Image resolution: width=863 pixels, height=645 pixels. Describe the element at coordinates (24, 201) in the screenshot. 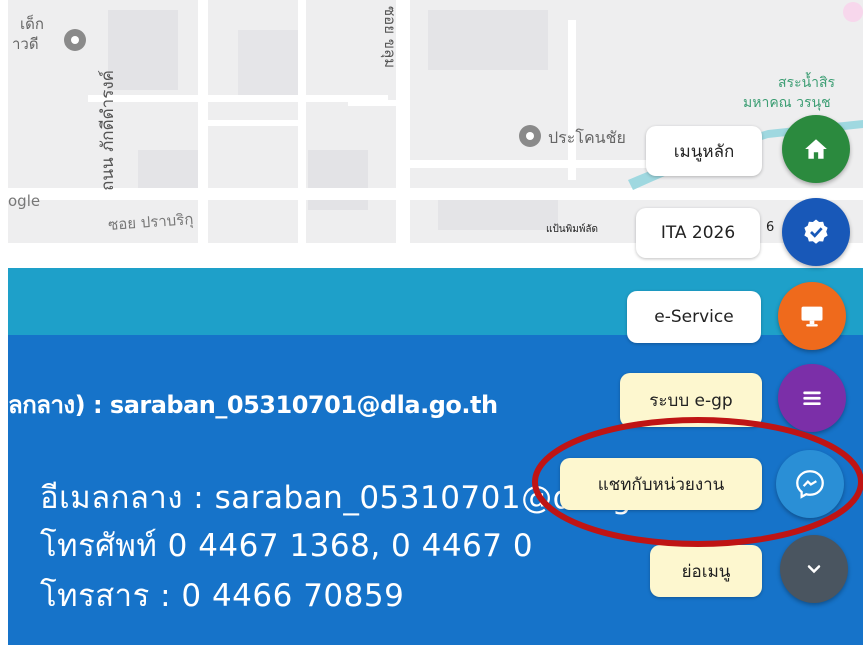

I see `google-logo: ogle` at that location.